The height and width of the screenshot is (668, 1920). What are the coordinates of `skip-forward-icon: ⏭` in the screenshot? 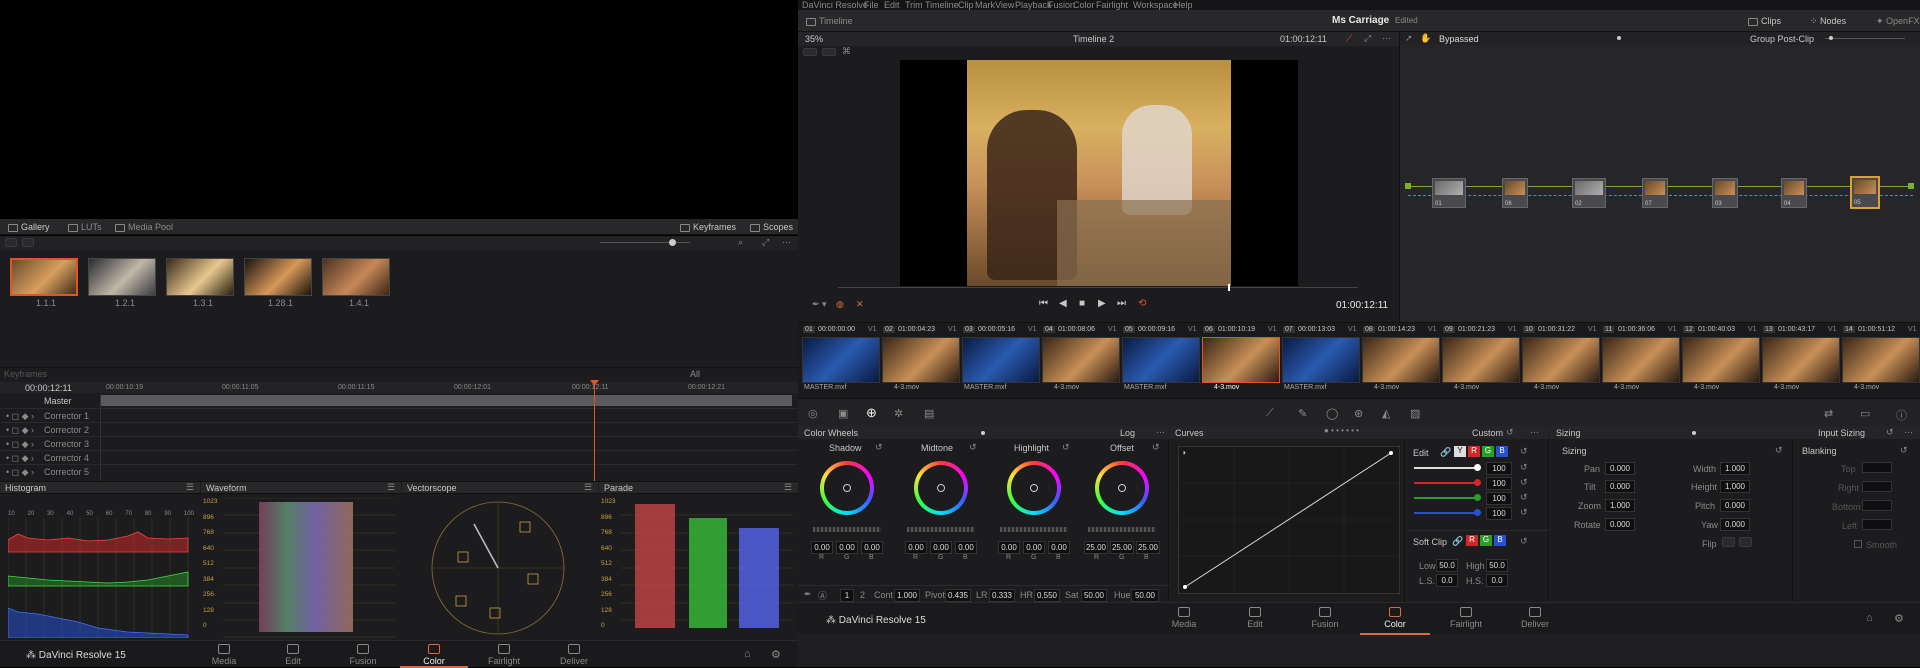 It's located at (1121, 303).